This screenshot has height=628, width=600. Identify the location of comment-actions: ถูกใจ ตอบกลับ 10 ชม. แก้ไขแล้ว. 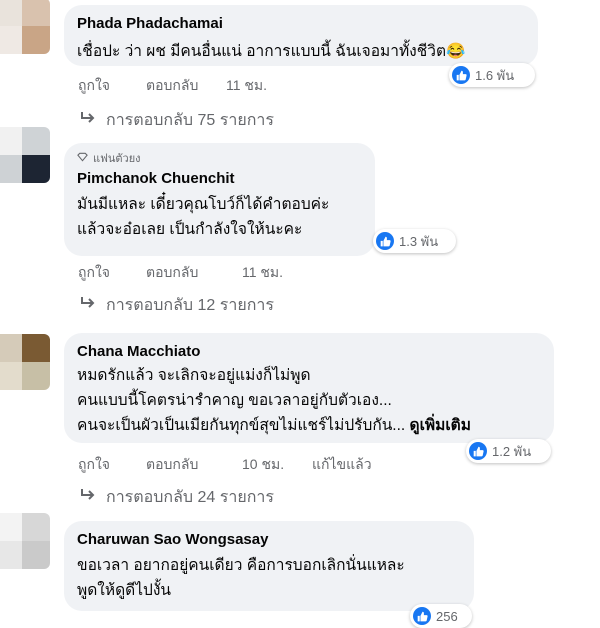
(225, 465).